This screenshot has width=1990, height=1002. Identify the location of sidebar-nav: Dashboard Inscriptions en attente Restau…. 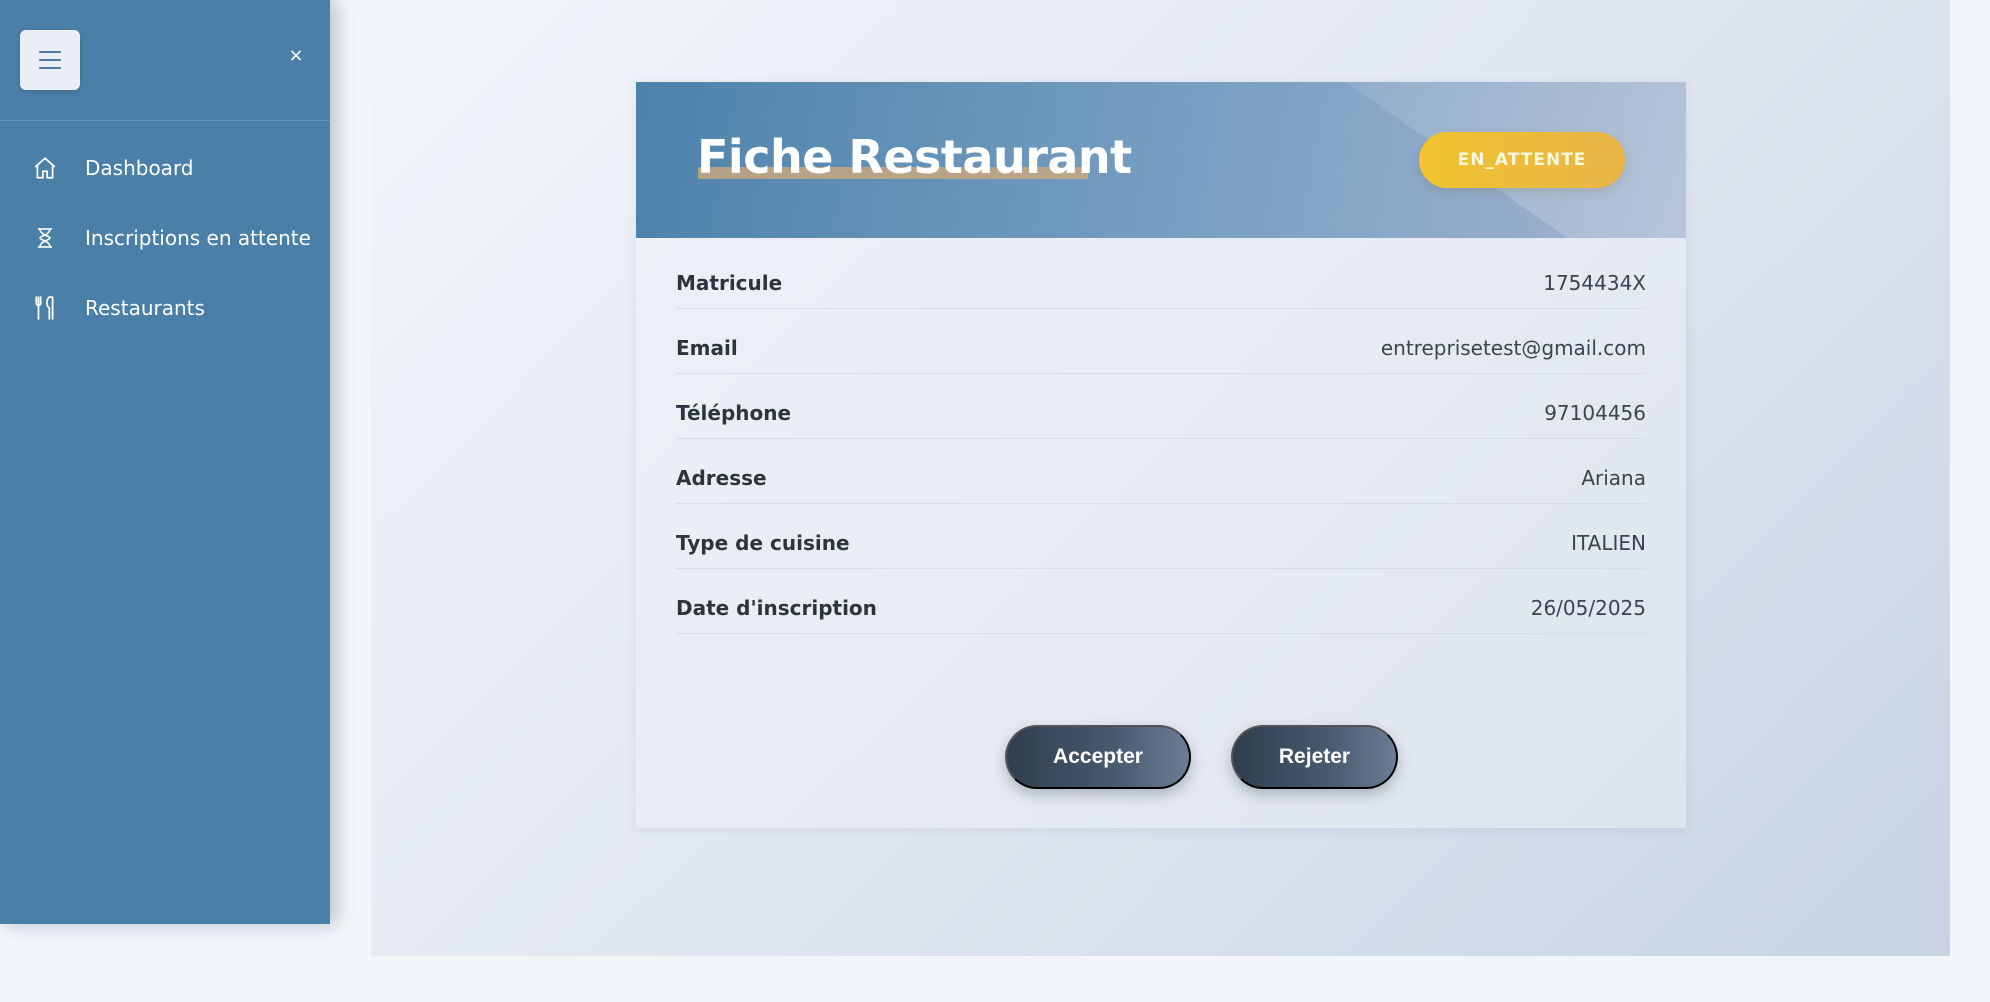
(165, 232).